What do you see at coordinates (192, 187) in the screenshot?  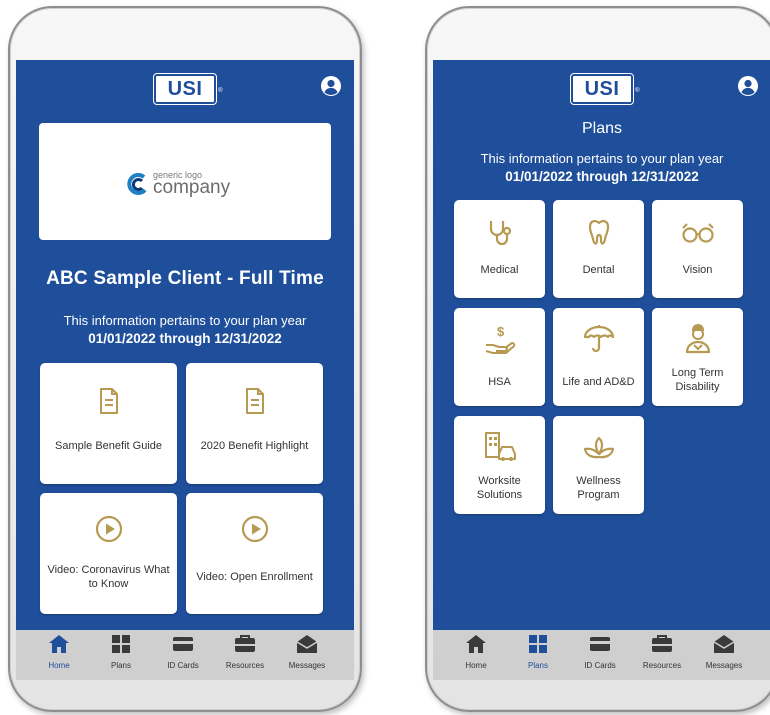 I see `company-logo-name: company` at bounding box center [192, 187].